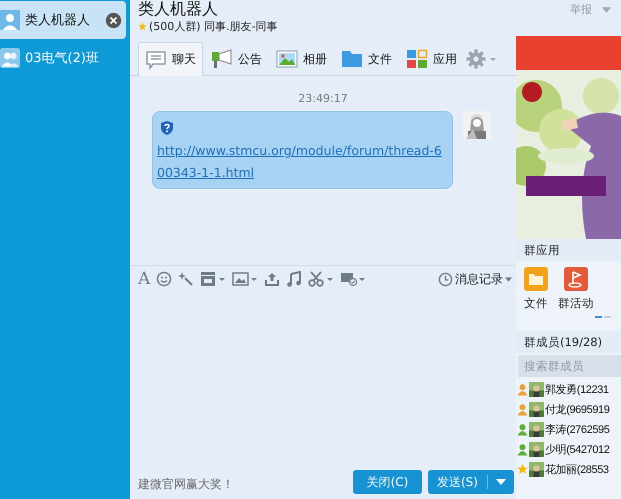 This screenshot has height=499, width=621. Describe the element at coordinates (353, 279) in the screenshot. I see `screen-check-icon` at that location.